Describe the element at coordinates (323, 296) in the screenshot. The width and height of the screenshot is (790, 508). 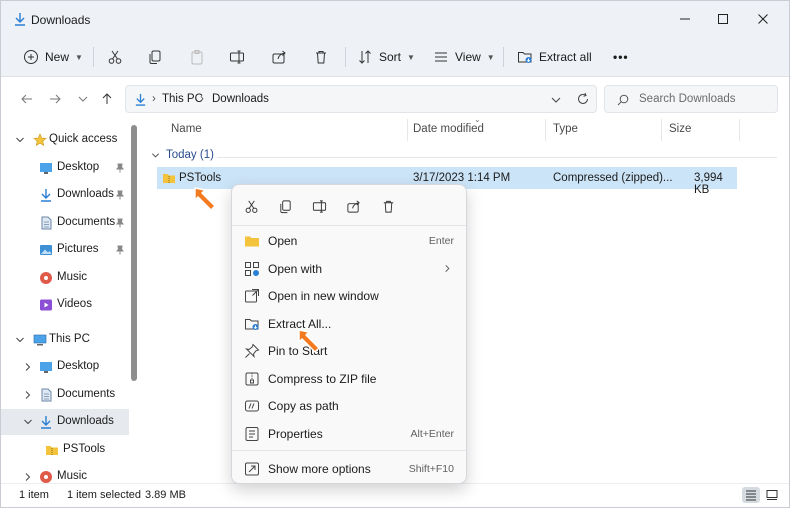
I see `menu-item-label: Open in new window` at that location.